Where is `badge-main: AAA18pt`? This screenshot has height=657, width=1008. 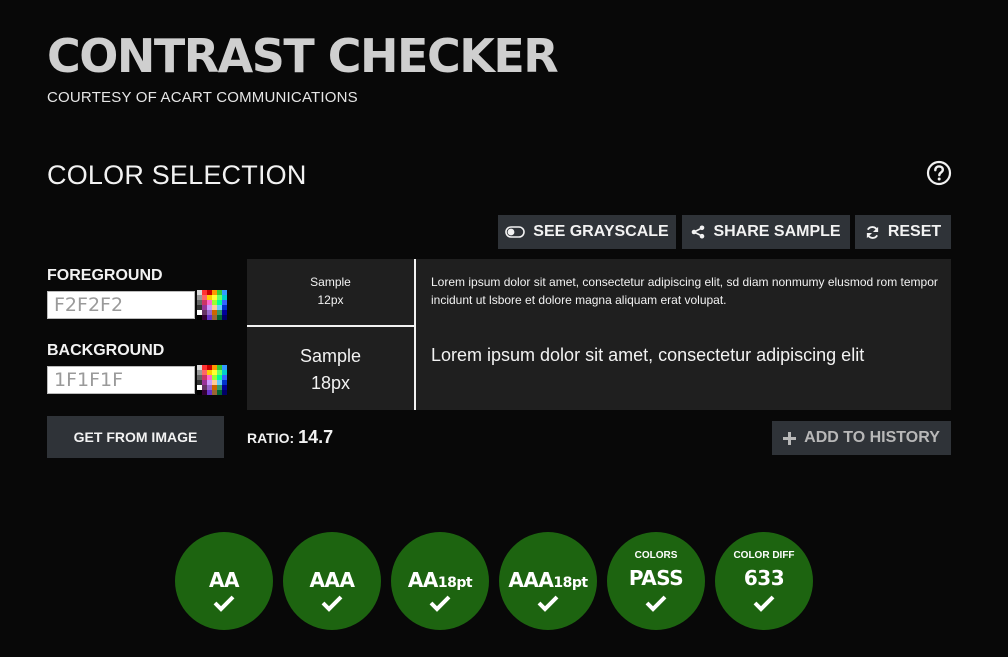 badge-main: AAA18pt is located at coordinates (548, 580).